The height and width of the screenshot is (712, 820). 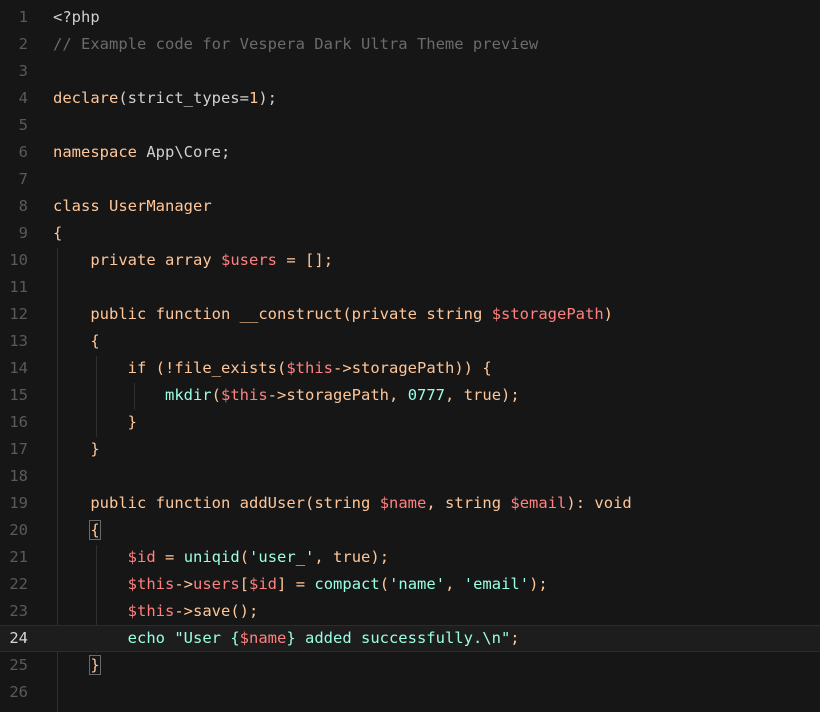 What do you see at coordinates (249, 260) in the screenshot?
I see `code-token: $users` at bounding box center [249, 260].